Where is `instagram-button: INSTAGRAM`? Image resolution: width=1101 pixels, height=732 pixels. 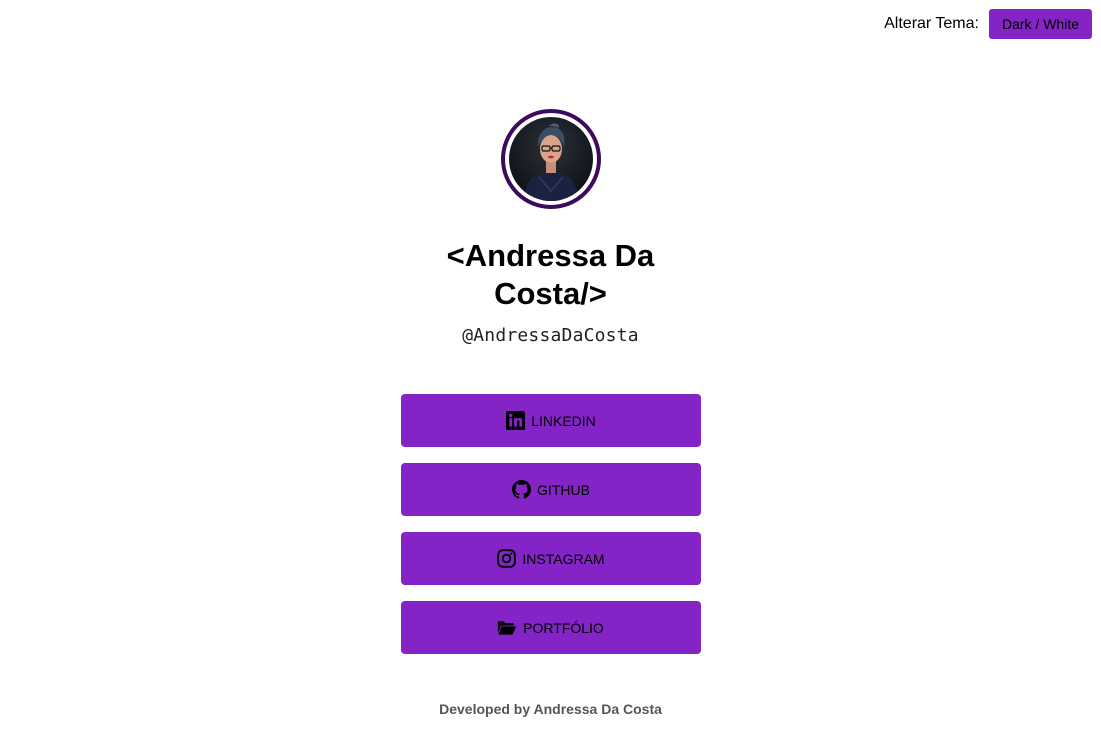 instagram-button: INSTAGRAM is located at coordinates (550, 558).